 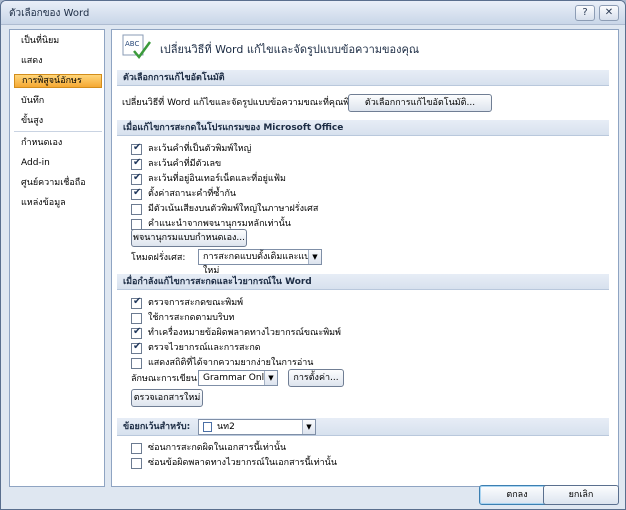 What do you see at coordinates (207, 427) in the screenshot?
I see `document-icon` at bounding box center [207, 427].